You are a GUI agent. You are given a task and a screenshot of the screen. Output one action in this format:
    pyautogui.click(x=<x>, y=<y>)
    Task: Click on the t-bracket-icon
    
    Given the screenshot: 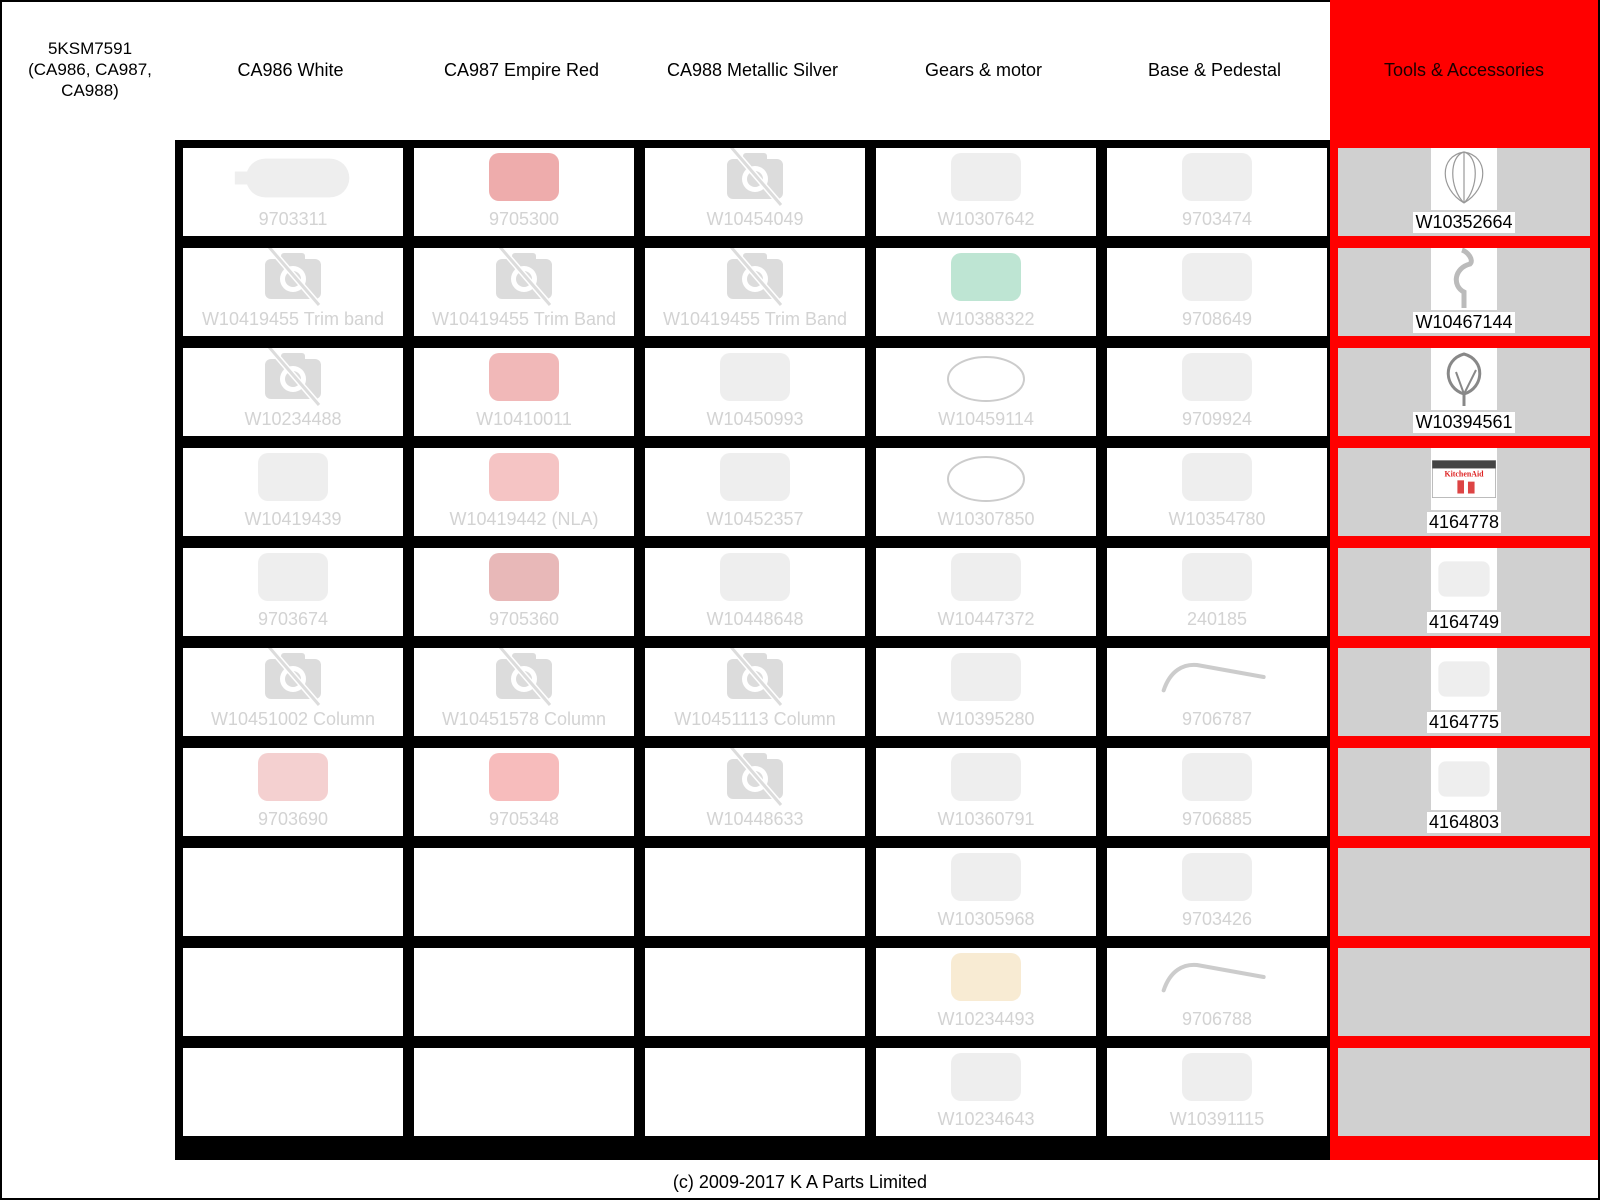 What is the action you would take?
    pyautogui.click(x=1217, y=777)
    